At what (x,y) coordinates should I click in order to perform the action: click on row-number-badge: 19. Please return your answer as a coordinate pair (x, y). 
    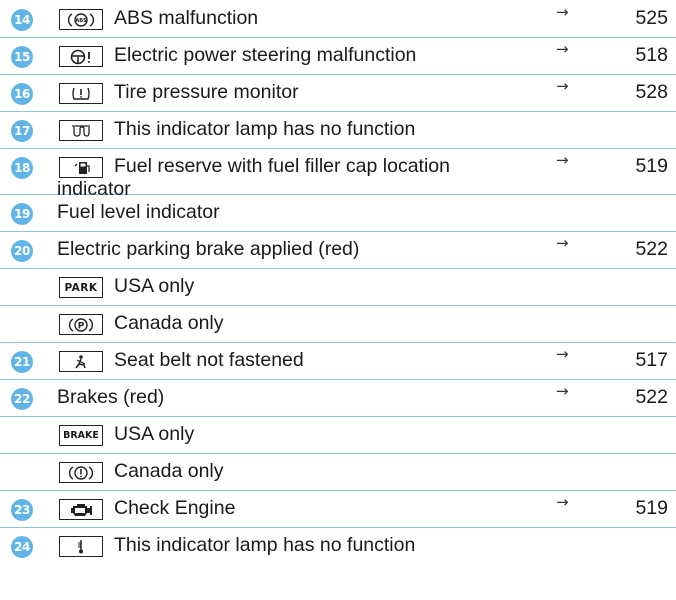
    Looking at the image, I should click on (22, 214).